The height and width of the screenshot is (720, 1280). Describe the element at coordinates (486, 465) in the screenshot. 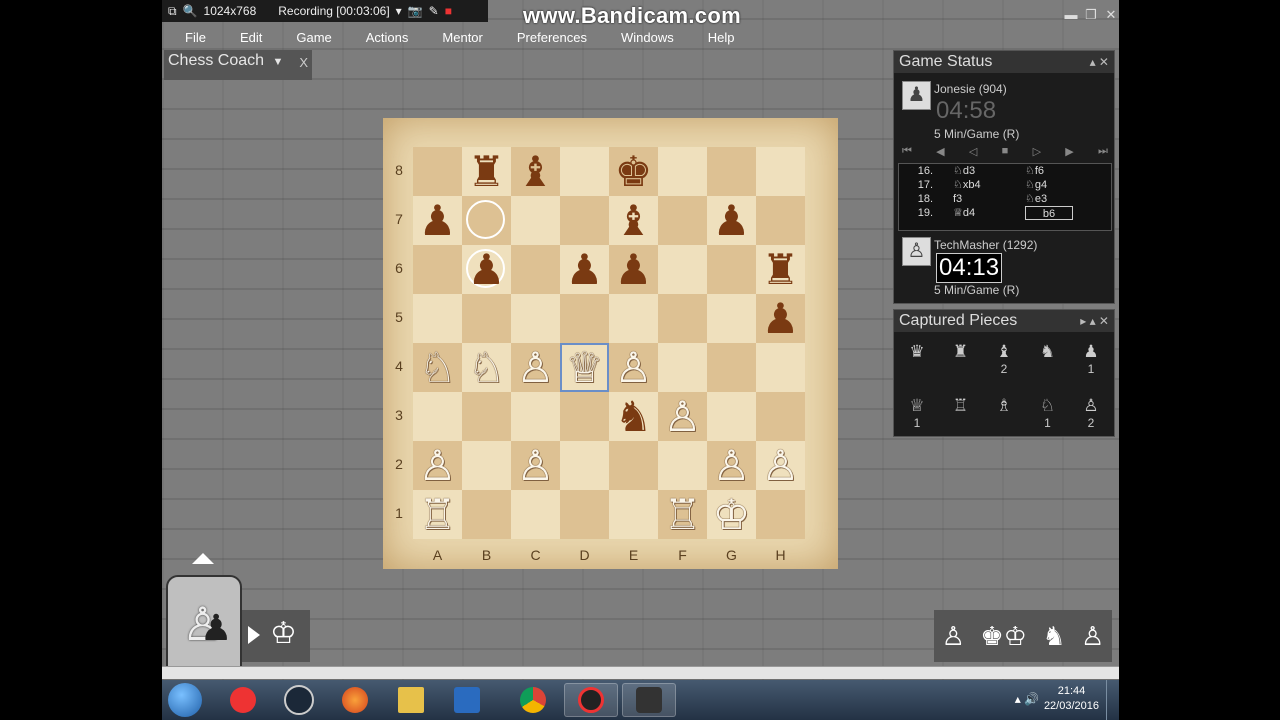

I see `square-b2` at that location.